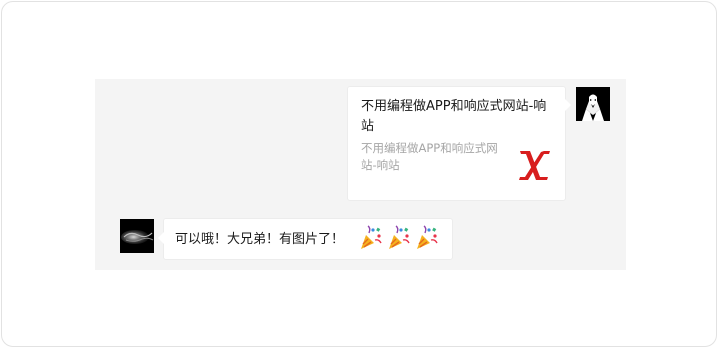 This screenshot has width=720, height=350. I want to click on text-message-bubble: 可以哦！大兄弟！有图片了！, so click(305, 239).